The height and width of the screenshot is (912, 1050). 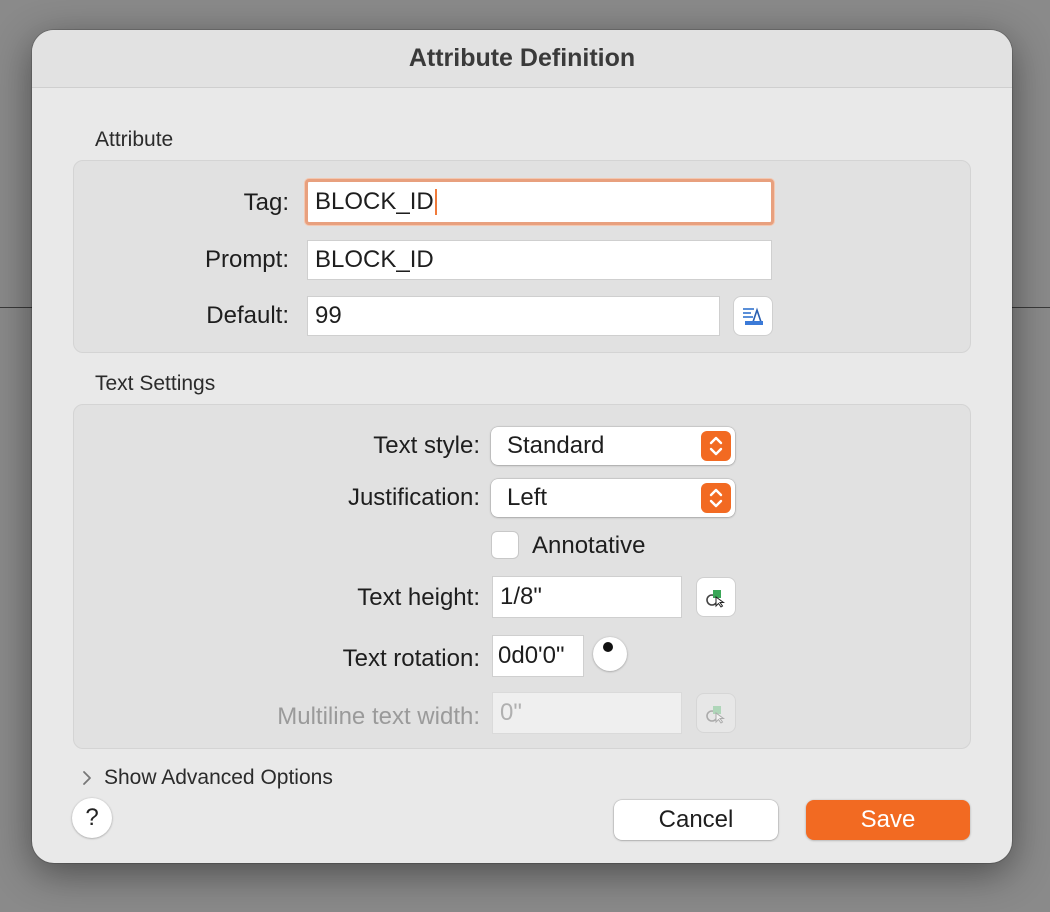 What do you see at coordinates (613, 498) in the screenshot?
I see `justification-select: Left` at bounding box center [613, 498].